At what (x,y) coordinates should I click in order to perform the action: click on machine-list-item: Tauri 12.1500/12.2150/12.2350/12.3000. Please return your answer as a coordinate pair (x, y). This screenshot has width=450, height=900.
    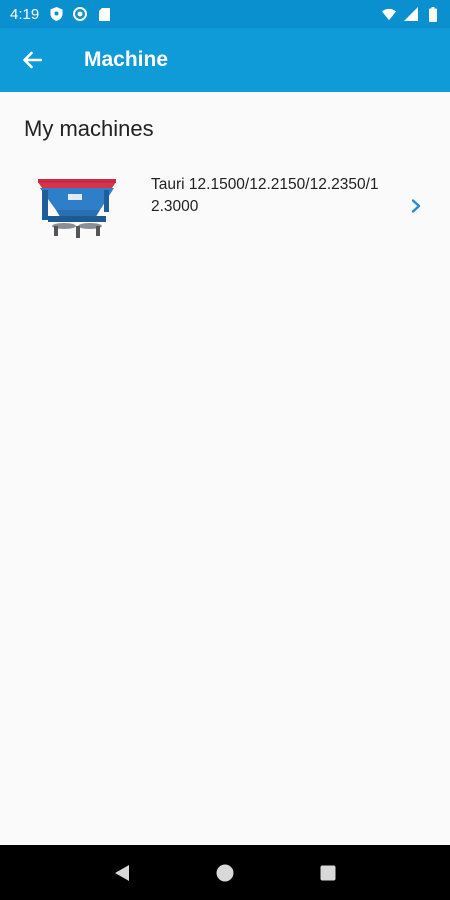
    Looking at the image, I should click on (225, 207).